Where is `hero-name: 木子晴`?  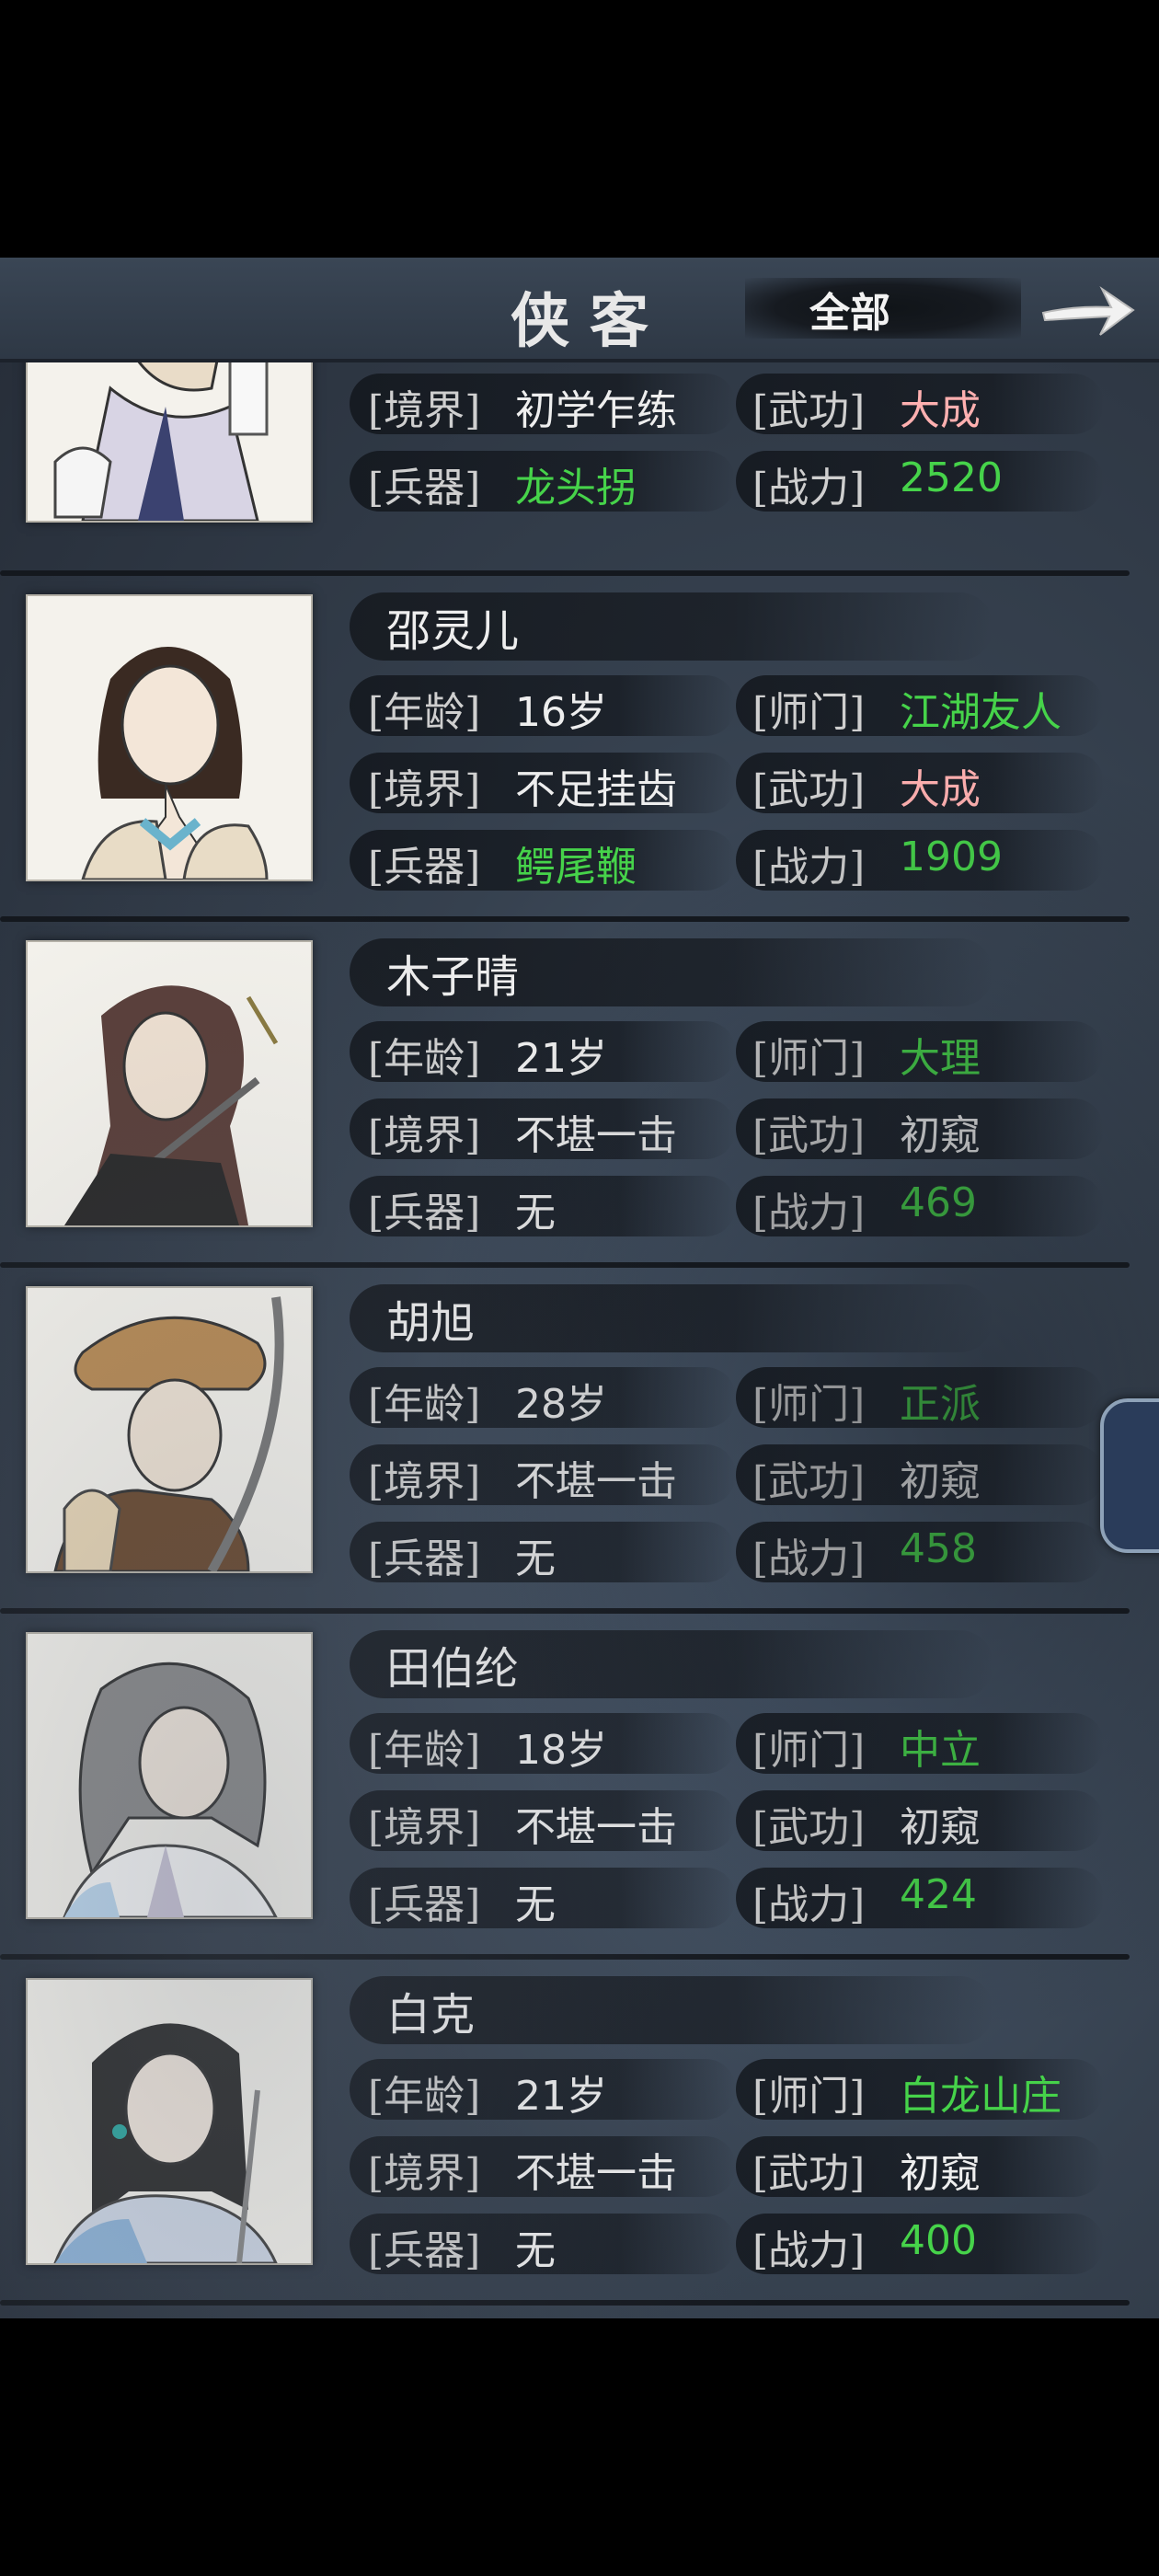 hero-name: 木子晴 is located at coordinates (453, 977).